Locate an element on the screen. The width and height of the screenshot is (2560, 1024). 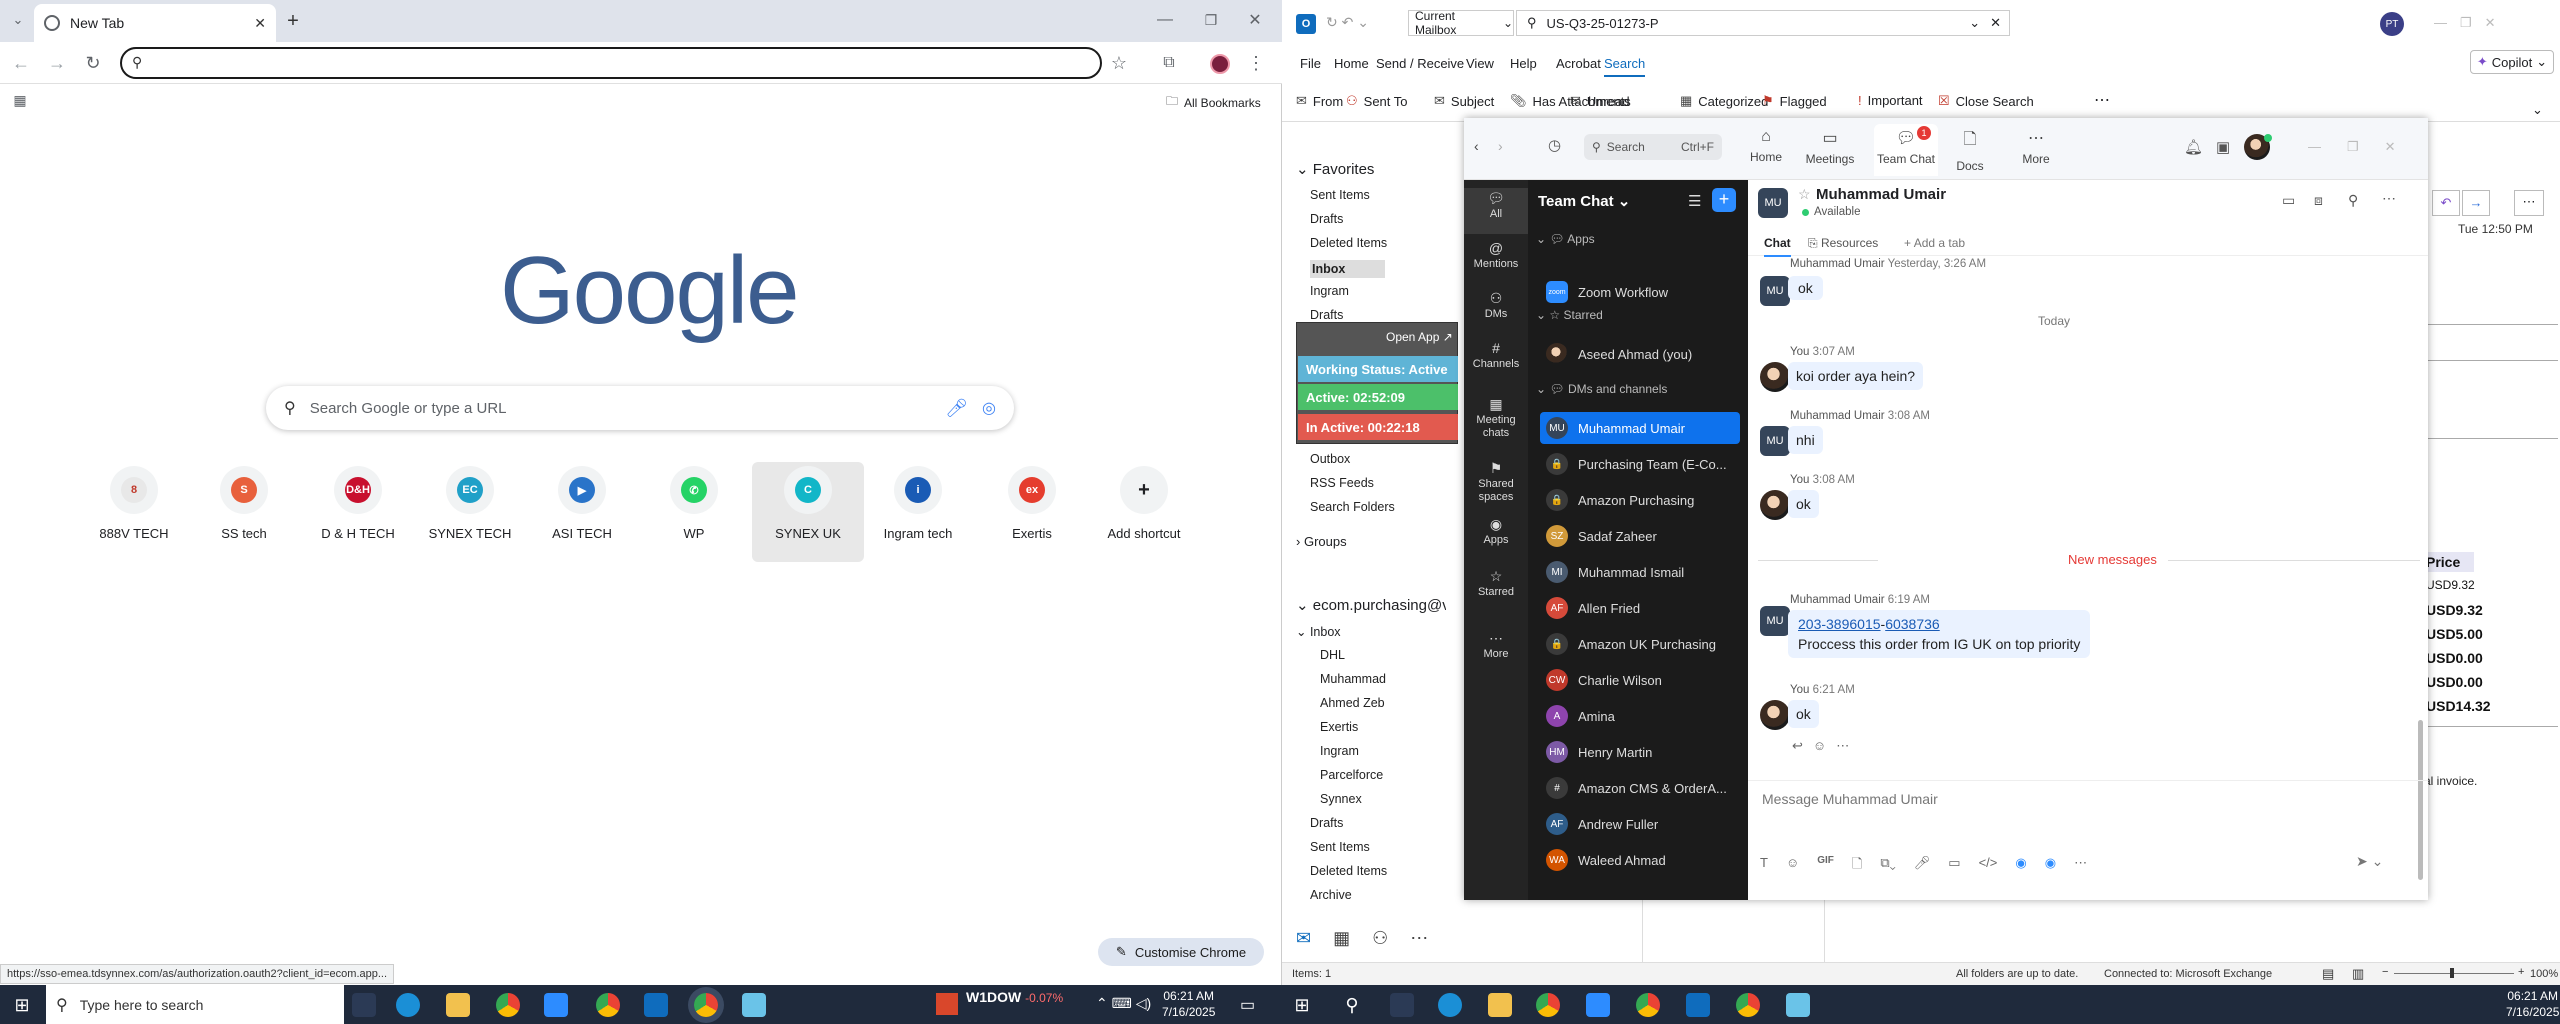
side-nav-item: ⚑ Shared spaces is located at coordinates (1496, 482).